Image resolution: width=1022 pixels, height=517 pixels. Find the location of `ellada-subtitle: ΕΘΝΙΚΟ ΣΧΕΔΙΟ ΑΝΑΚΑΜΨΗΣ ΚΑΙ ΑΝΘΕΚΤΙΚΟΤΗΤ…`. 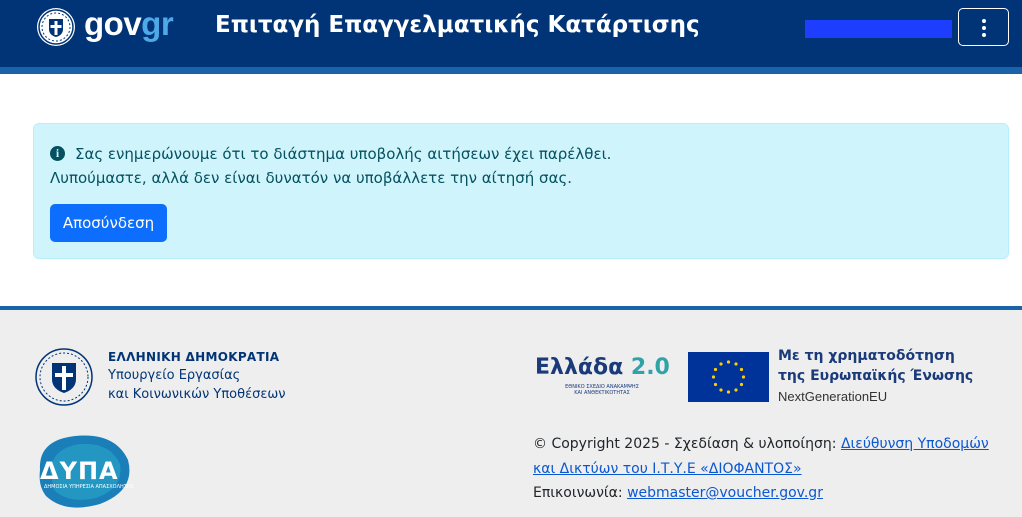

ellada-subtitle: ΕΘΝΙΚΟ ΣΧΕΔΙΟ ΑΝΑΚΑΜΨΗΣ ΚΑΙ ΑΝΘΕΚΤΙΚΟΤΗΤ… is located at coordinates (602, 390).